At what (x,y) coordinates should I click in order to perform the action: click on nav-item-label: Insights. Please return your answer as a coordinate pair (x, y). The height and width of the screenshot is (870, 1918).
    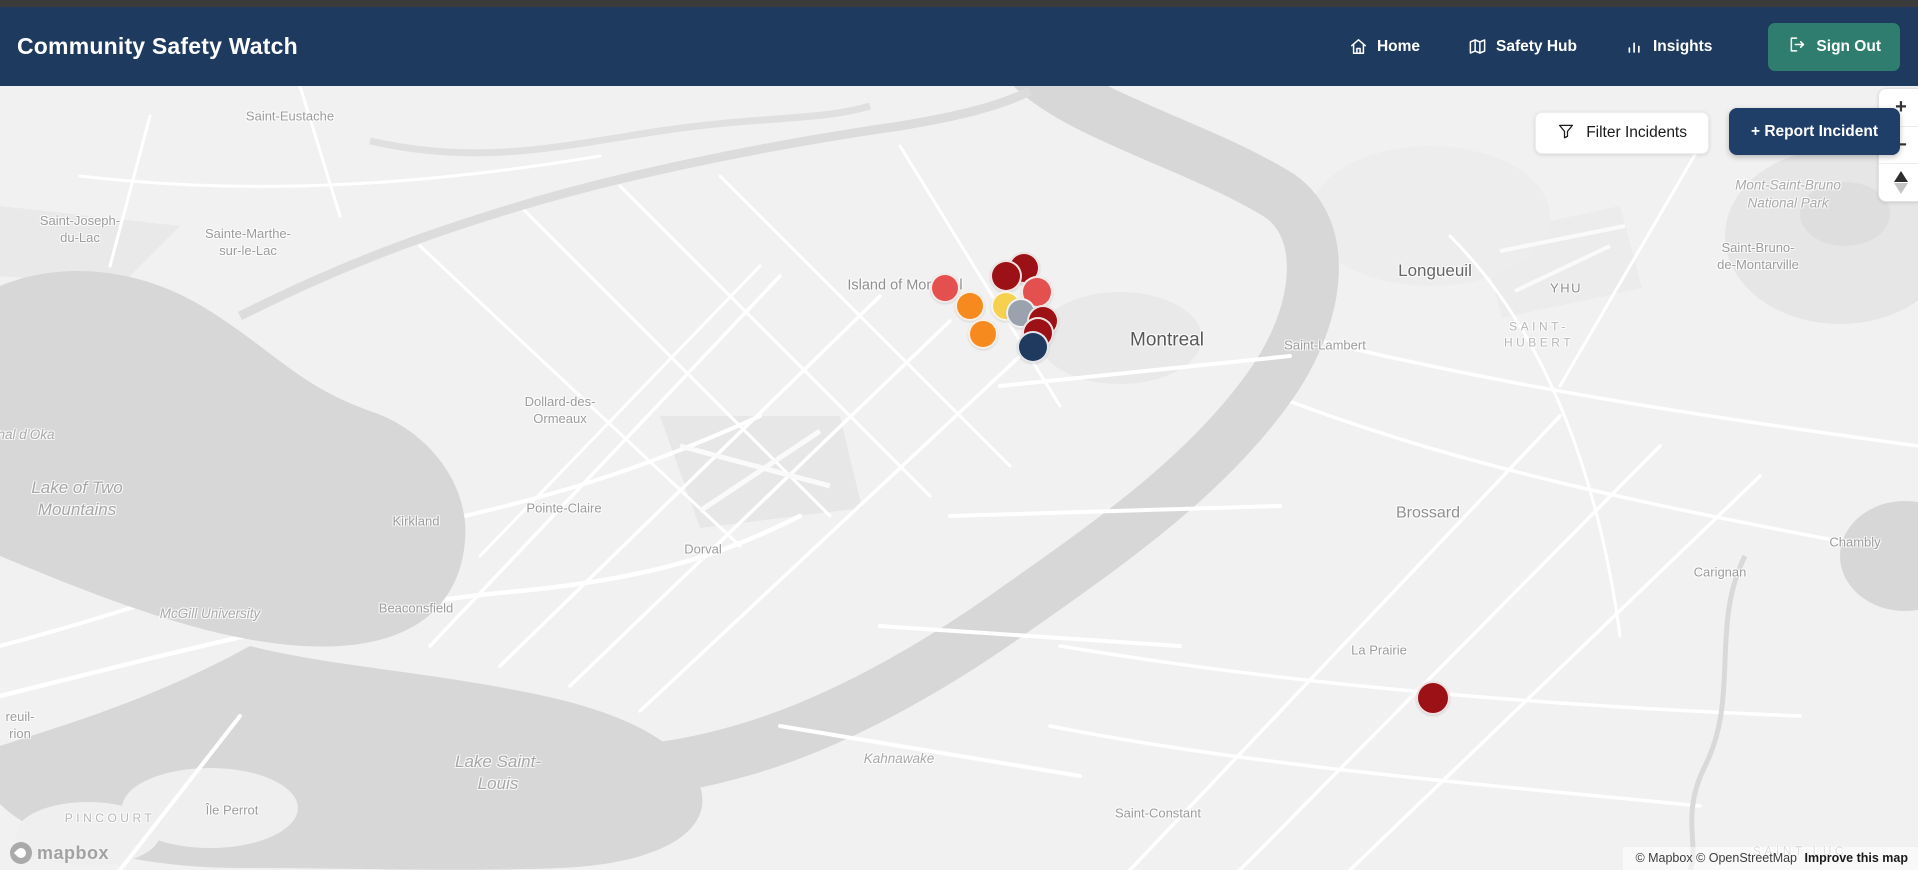
    Looking at the image, I should click on (1683, 46).